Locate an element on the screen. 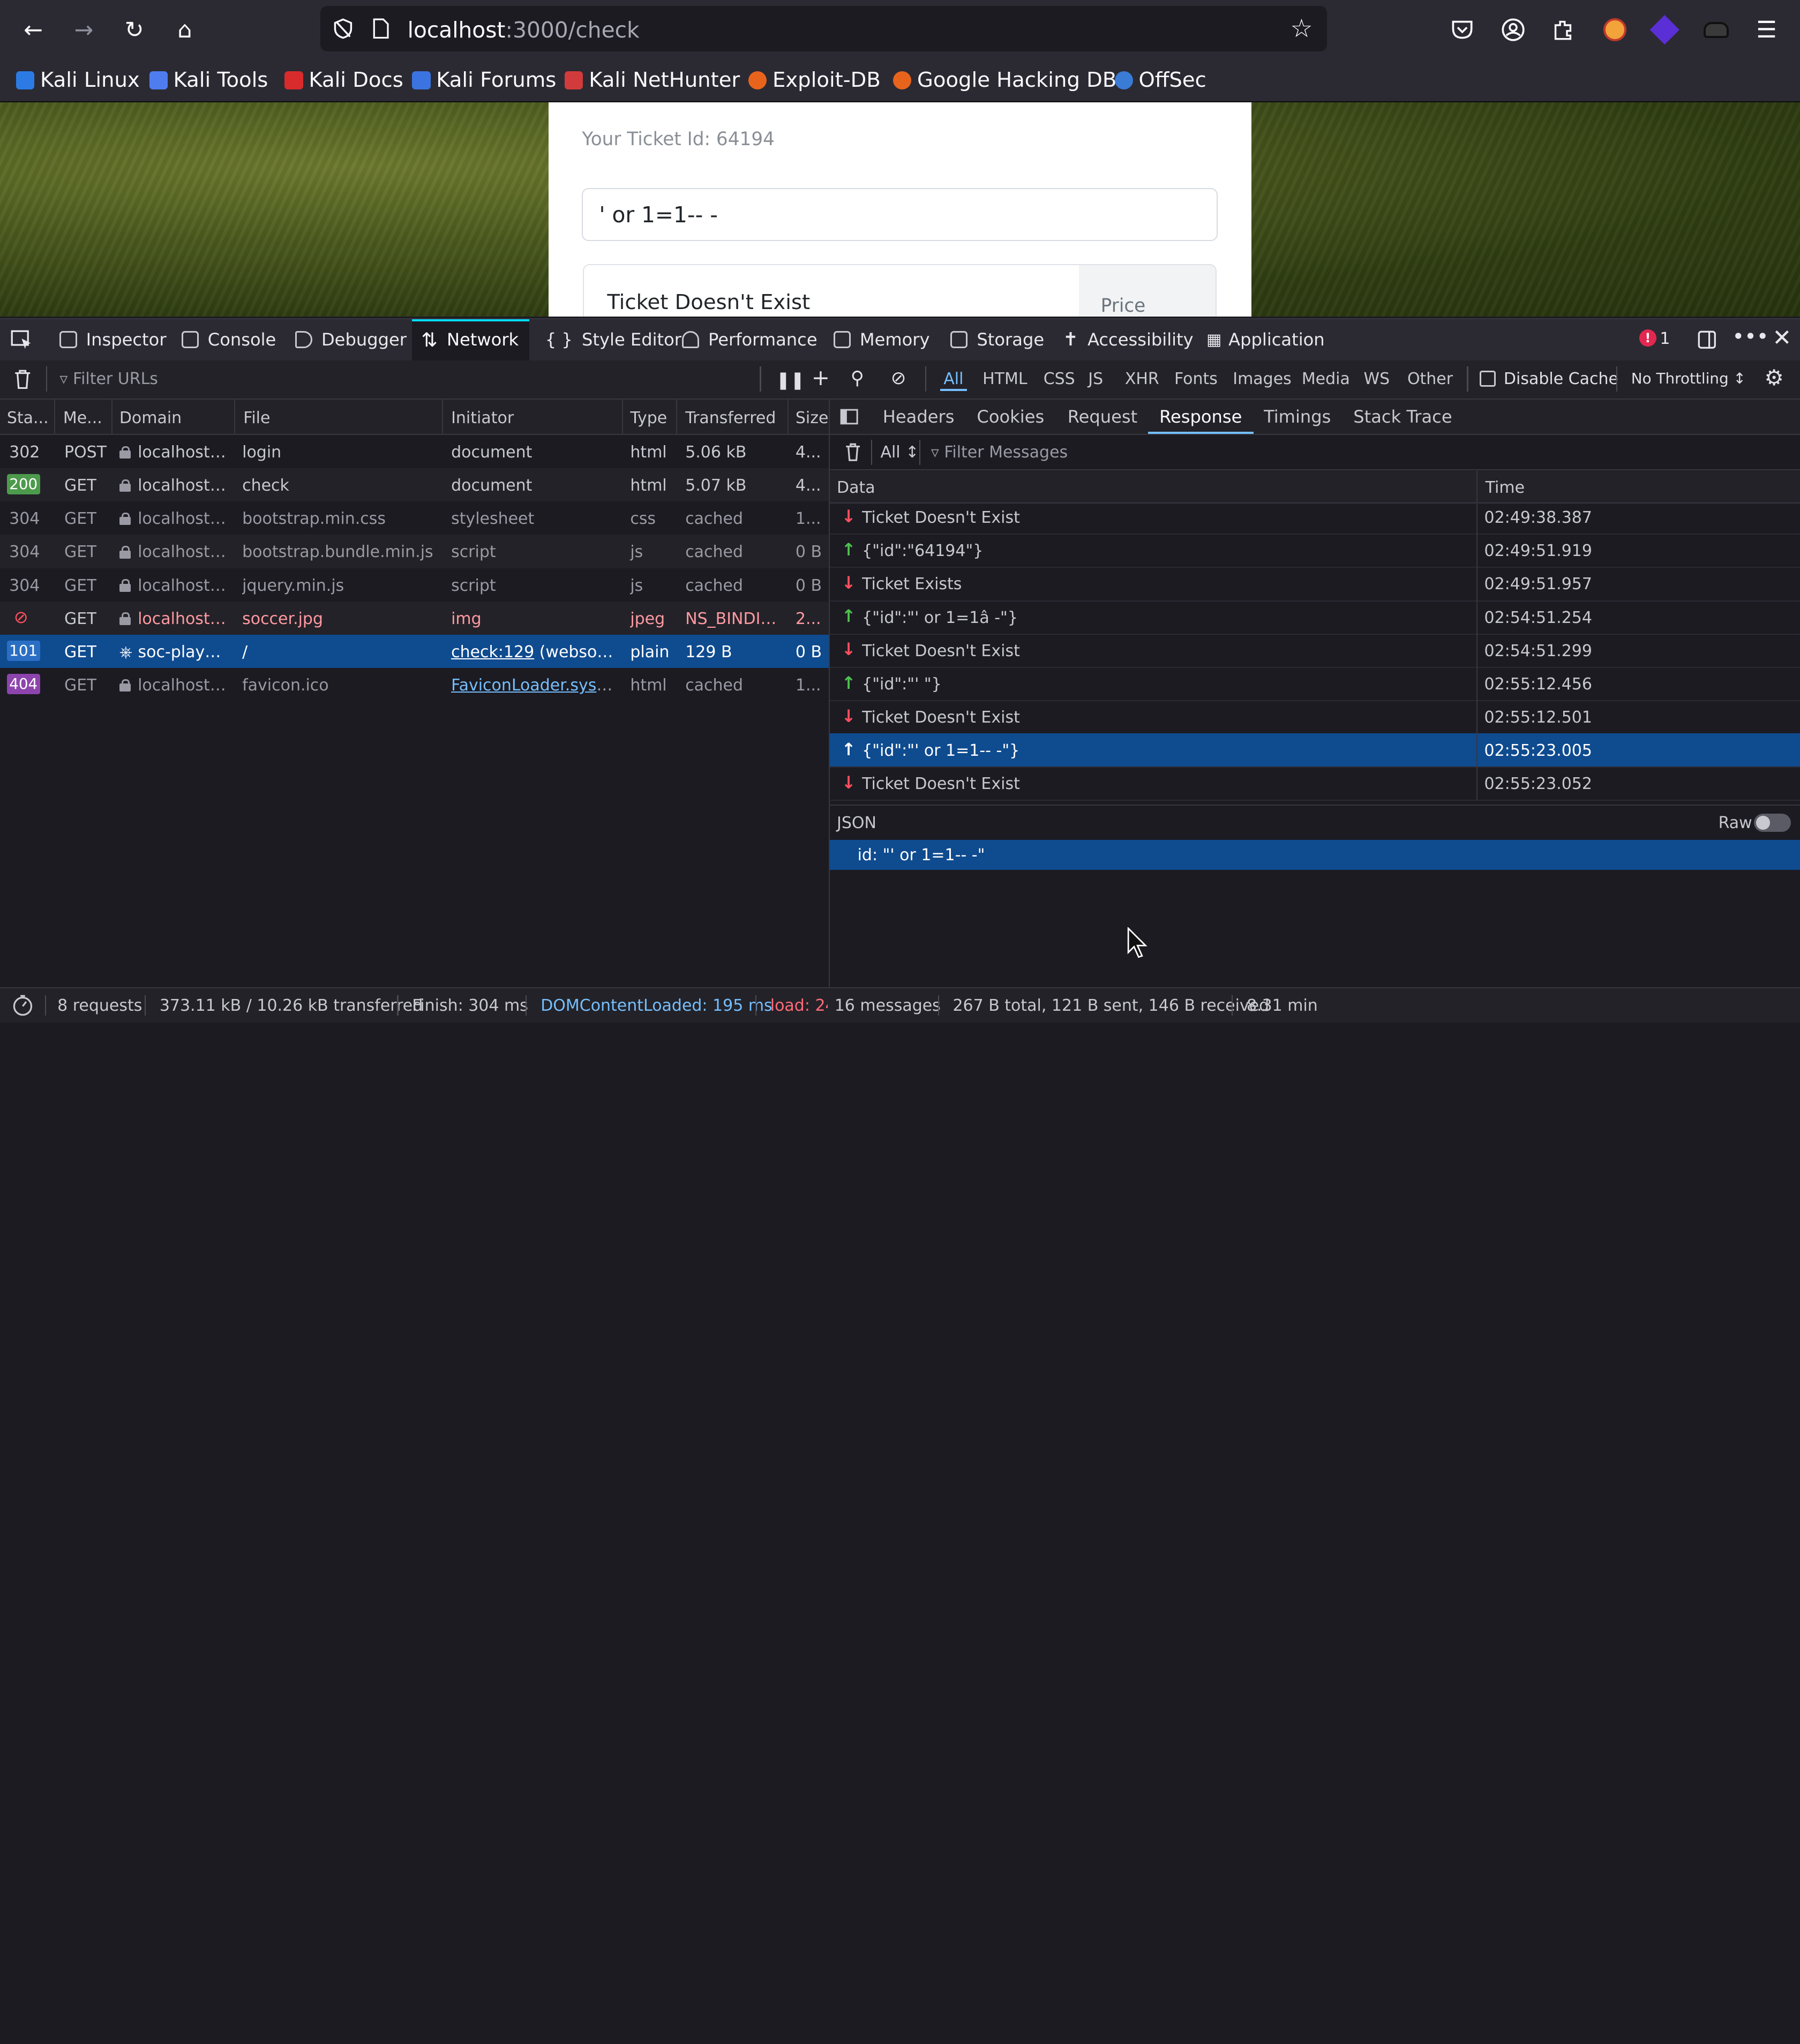 The image size is (1800, 2044). initiator-link: check:129 is located at coordinates (492, 652).